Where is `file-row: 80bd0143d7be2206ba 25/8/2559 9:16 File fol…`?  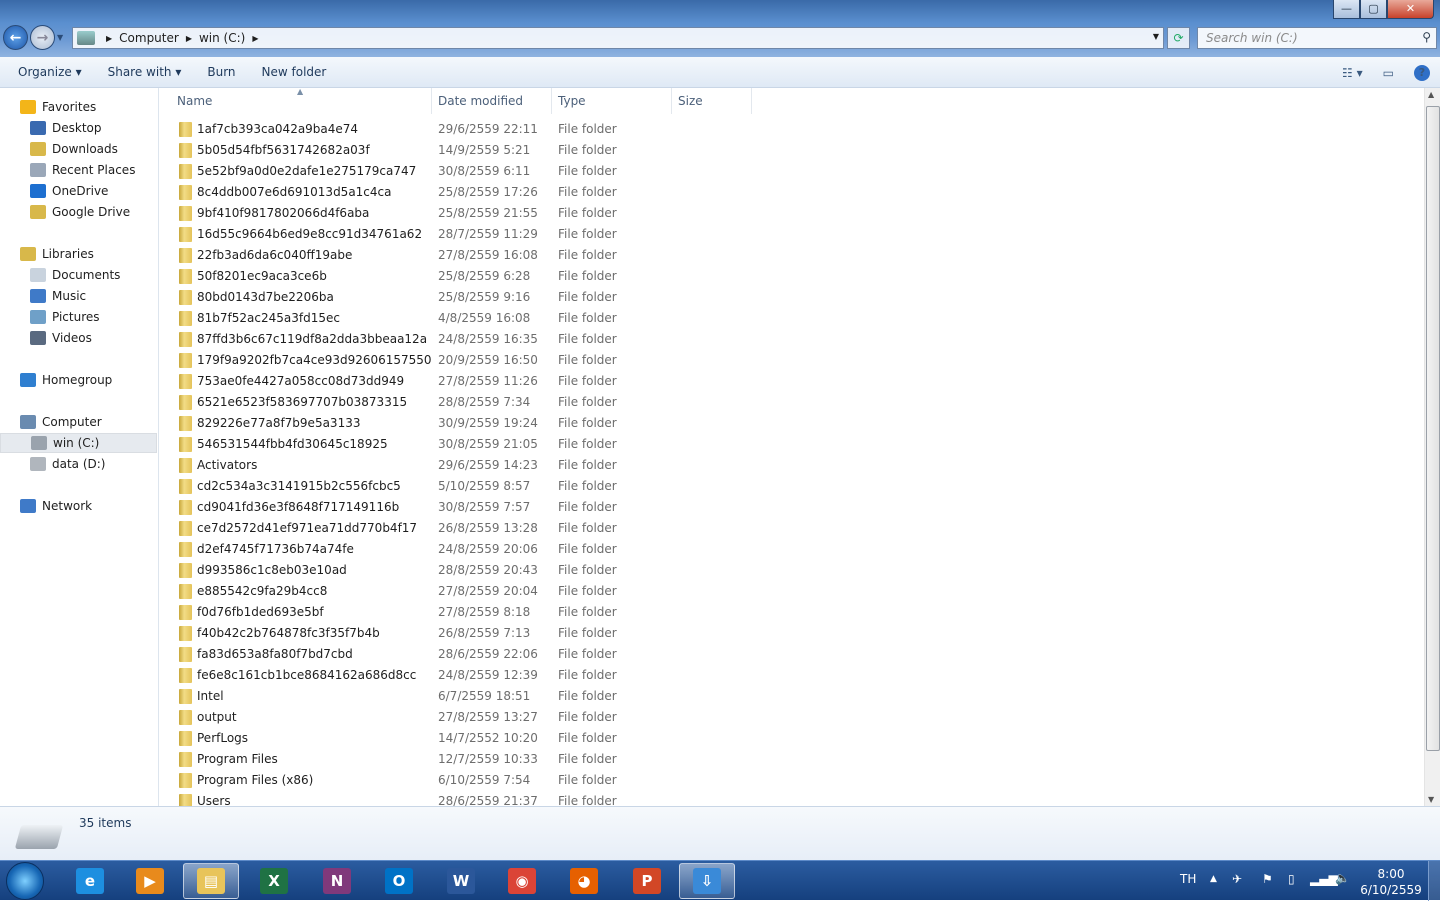 file-row: 80bd0143d7be2206ba 25/8/2559 9:16 File fol… is located at coordinates (460, 297).